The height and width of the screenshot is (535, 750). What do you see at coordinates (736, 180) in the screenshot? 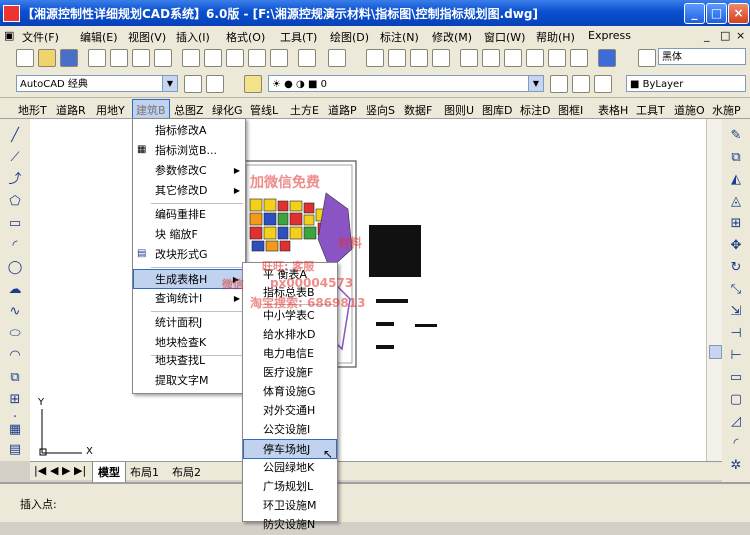
I see `mirror-icon: ◭` at bounding box center [736, 180].